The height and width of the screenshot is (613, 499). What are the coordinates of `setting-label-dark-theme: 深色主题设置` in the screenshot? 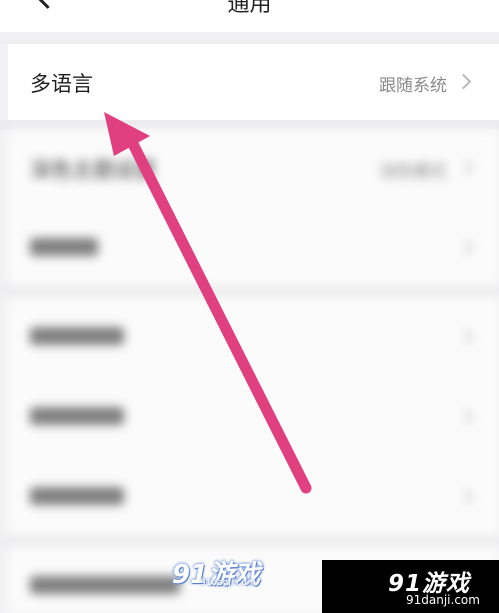 It's located at (93, 170).